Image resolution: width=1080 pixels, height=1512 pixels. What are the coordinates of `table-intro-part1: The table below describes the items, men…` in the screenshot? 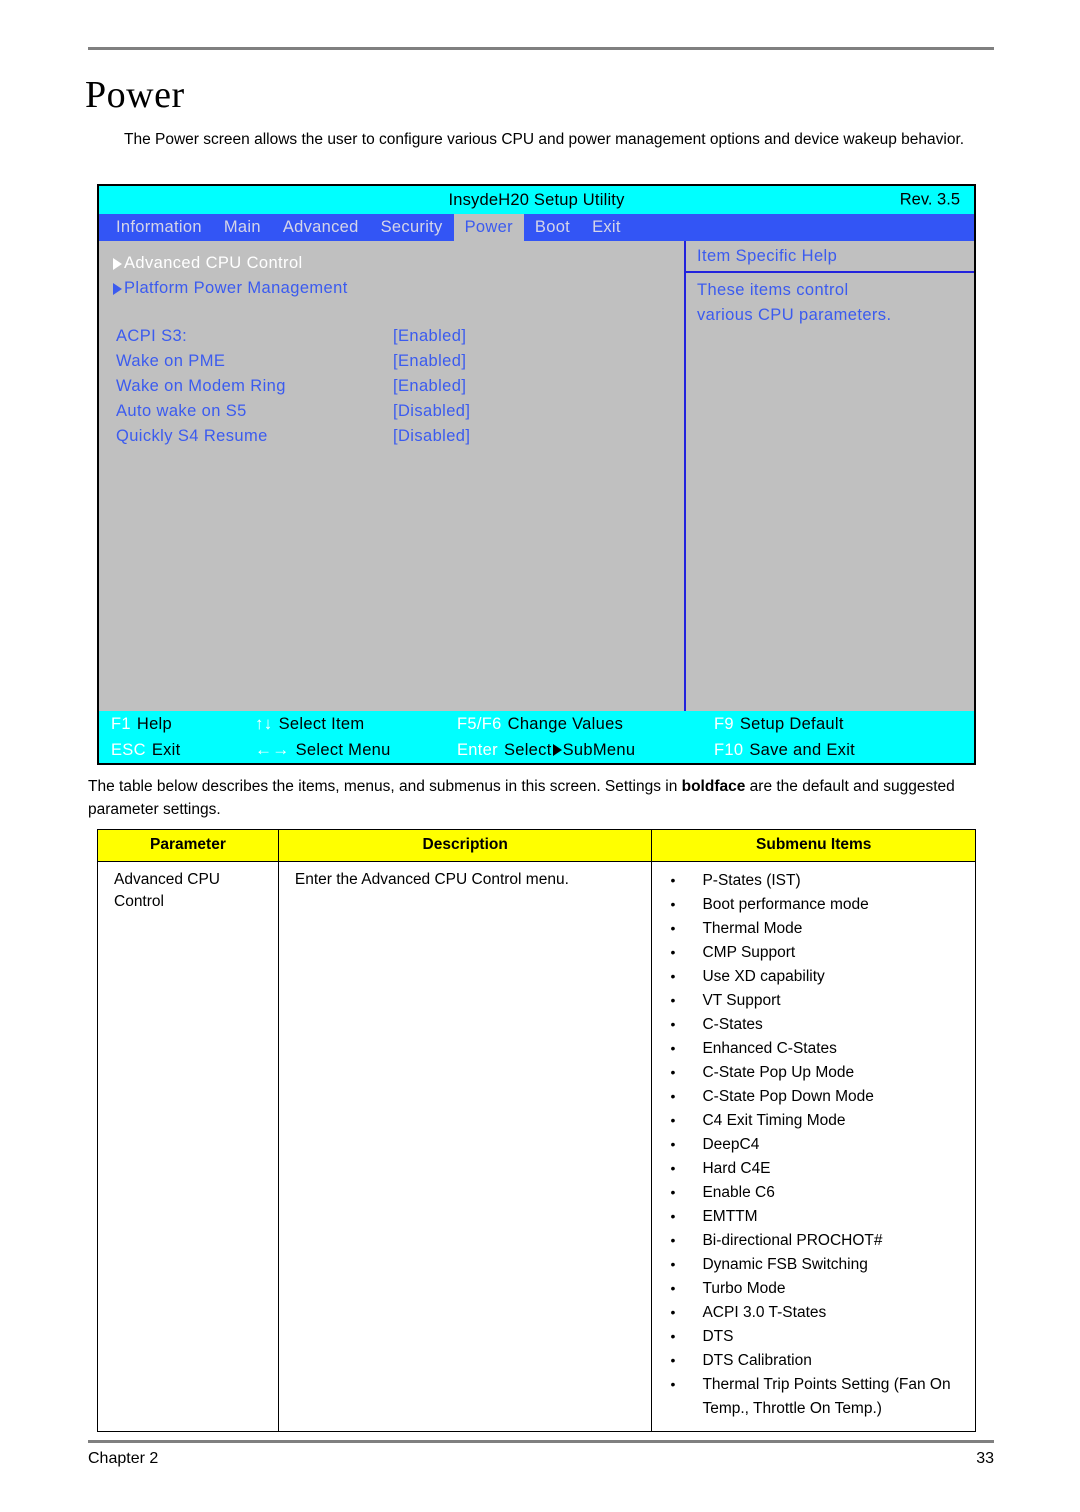 It's located at (385, 786).